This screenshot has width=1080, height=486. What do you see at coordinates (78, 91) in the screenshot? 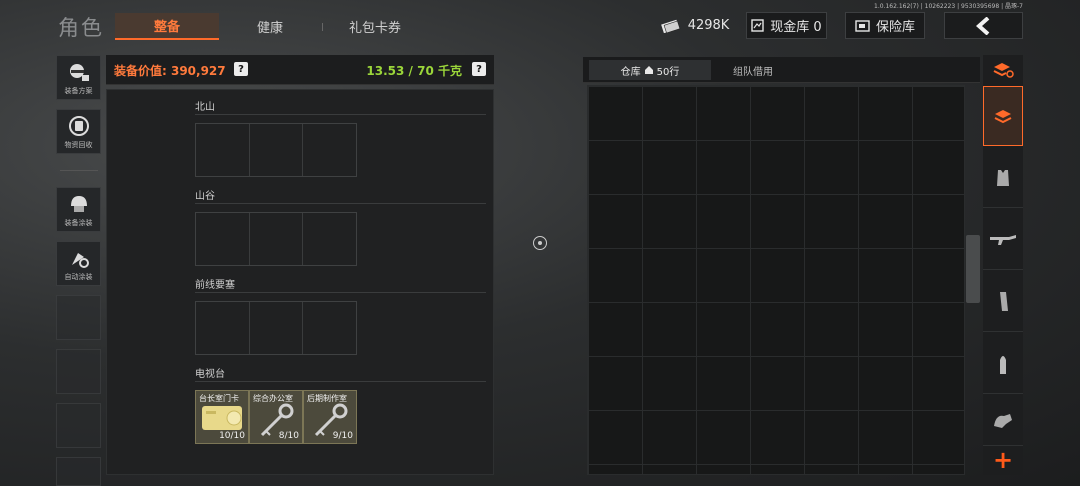
I see `sidebar-item-label: 装备方案` at bounding box center [78, 91].